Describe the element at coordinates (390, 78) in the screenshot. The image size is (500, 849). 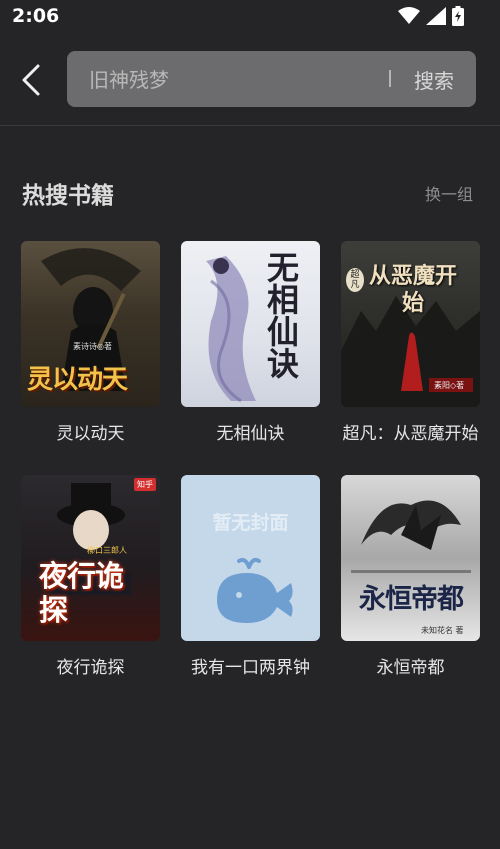
I see `search-divider` at that location.